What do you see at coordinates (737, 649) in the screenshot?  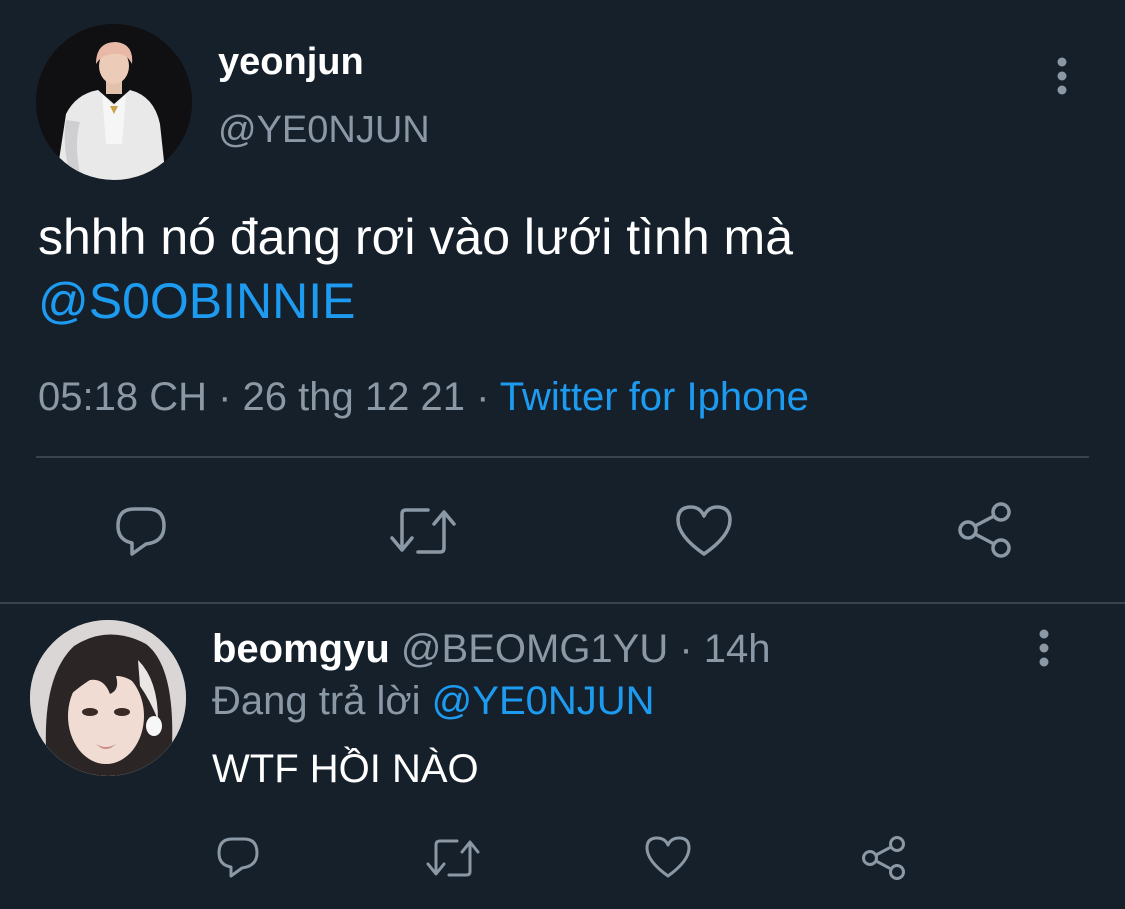 I see `tweet-time: 14h` at bounding box center [737, 649].